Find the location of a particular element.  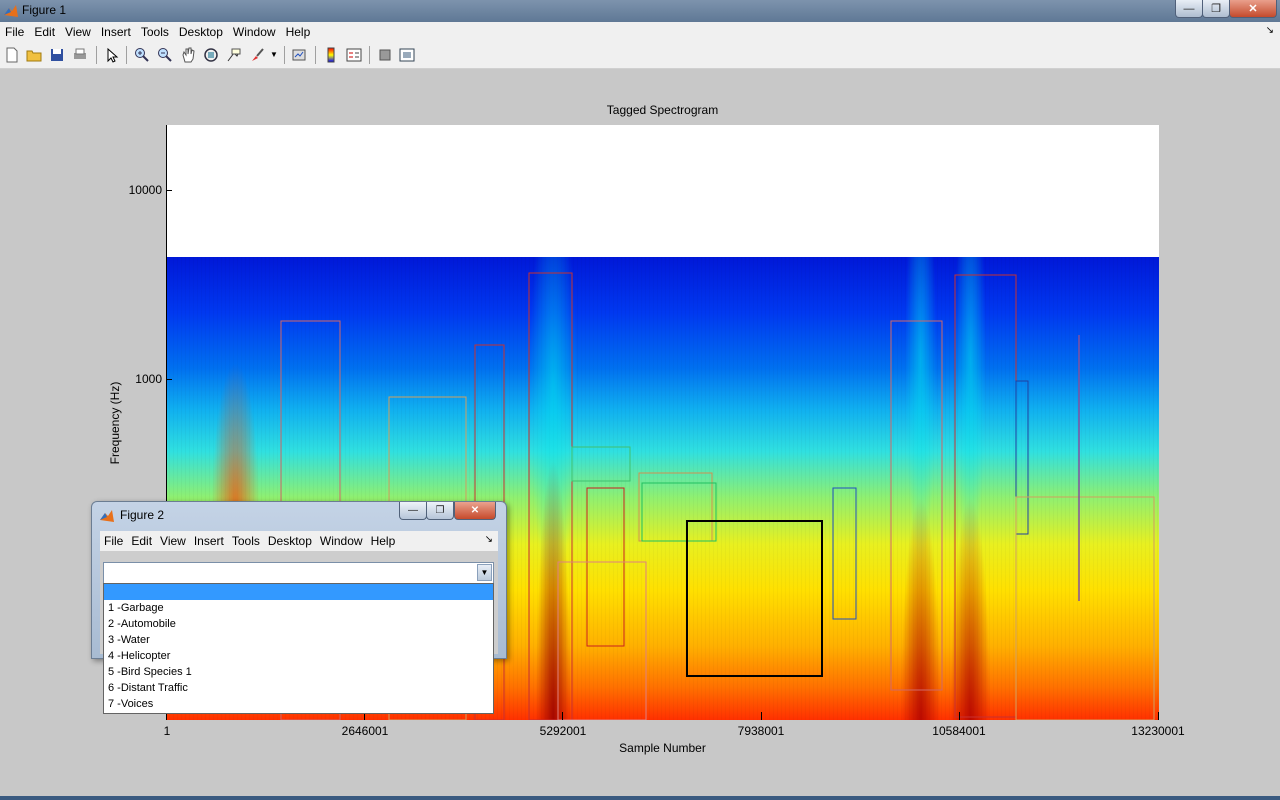

menu-tools: Tools is located at coordinates (155, 32).